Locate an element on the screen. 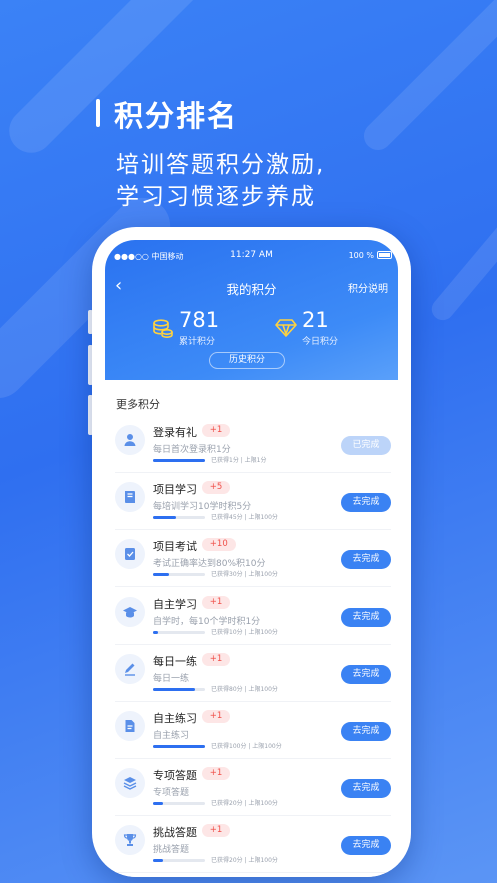 This screenshot has width=497, height=883. task-description: 专项答题 is located at coordinates (171, 793).